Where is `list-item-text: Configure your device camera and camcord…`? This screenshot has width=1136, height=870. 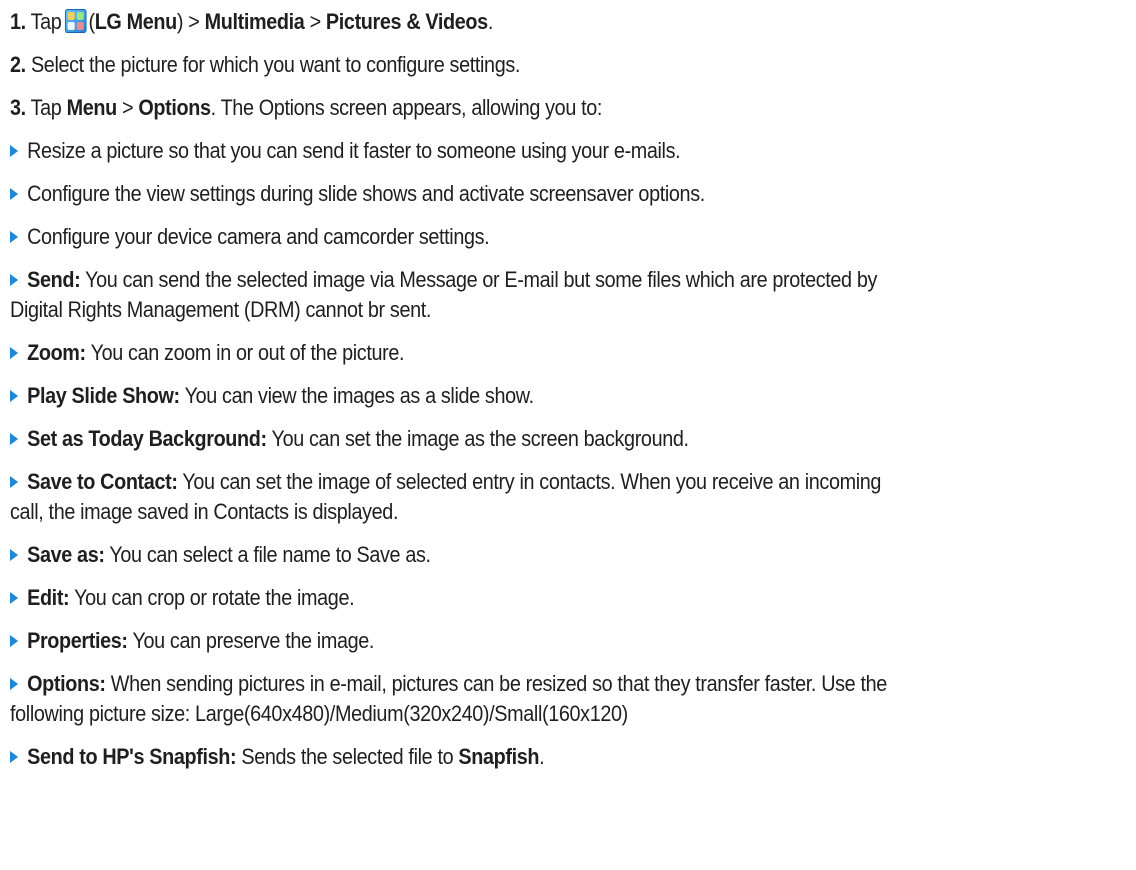
list-item-text: Configure your device camera and camcord… is located at coordinates (258, 236).